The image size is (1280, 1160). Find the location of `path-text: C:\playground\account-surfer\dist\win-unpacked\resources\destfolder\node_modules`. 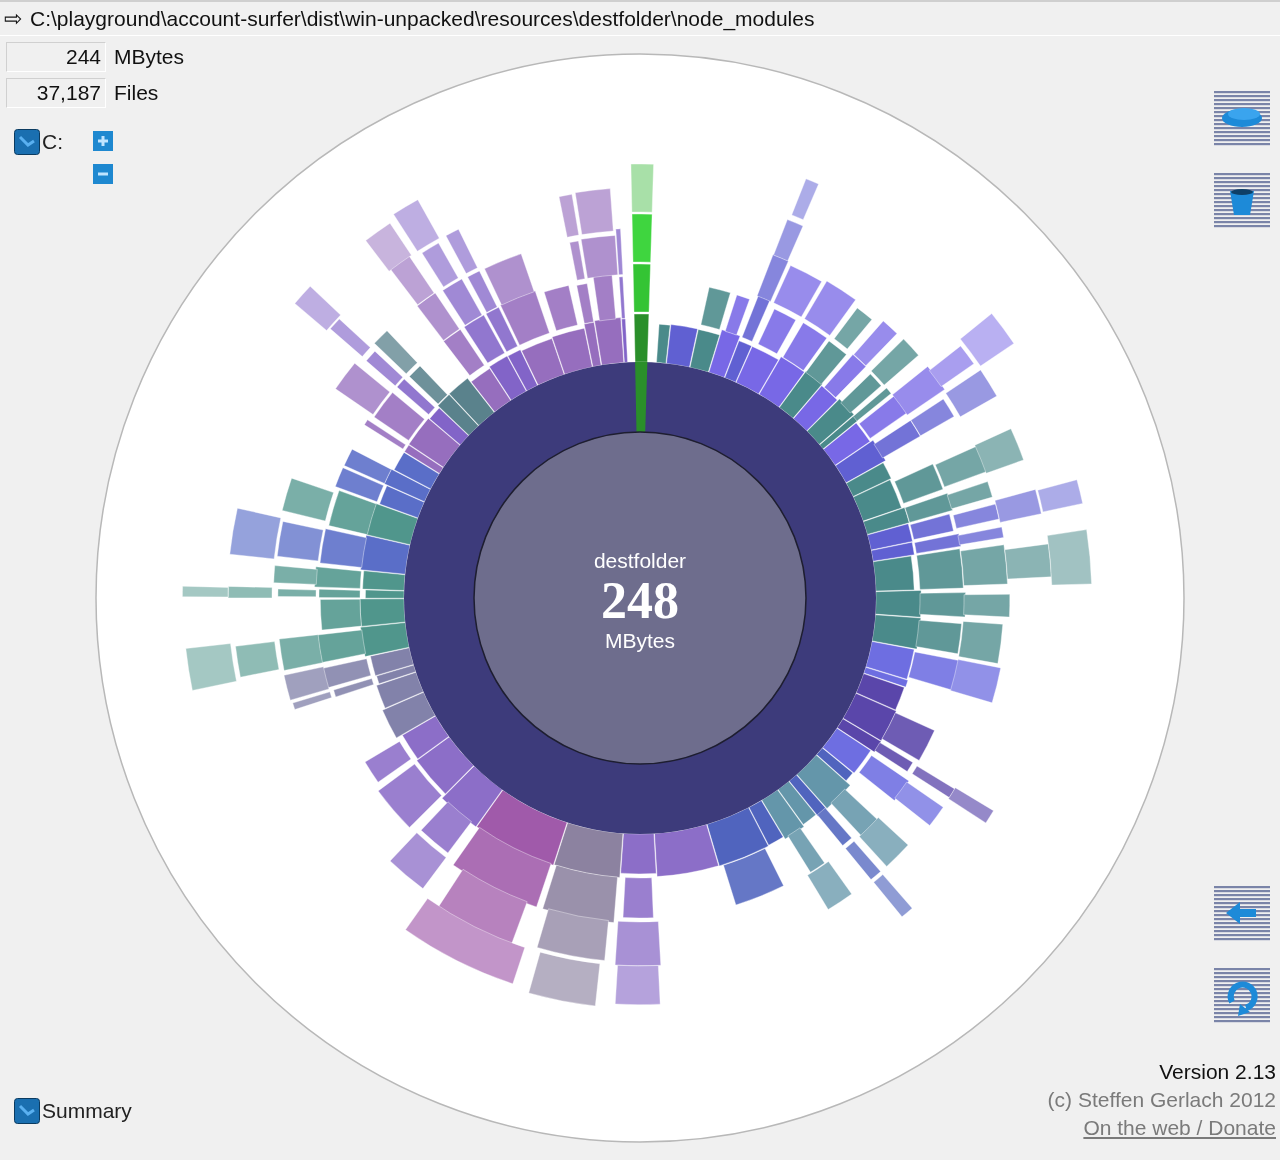

path-text: C:\playground\account-surfer\dist\win-unpacked\resources\destfolder\node_modules is located at coordinates (422, 18).